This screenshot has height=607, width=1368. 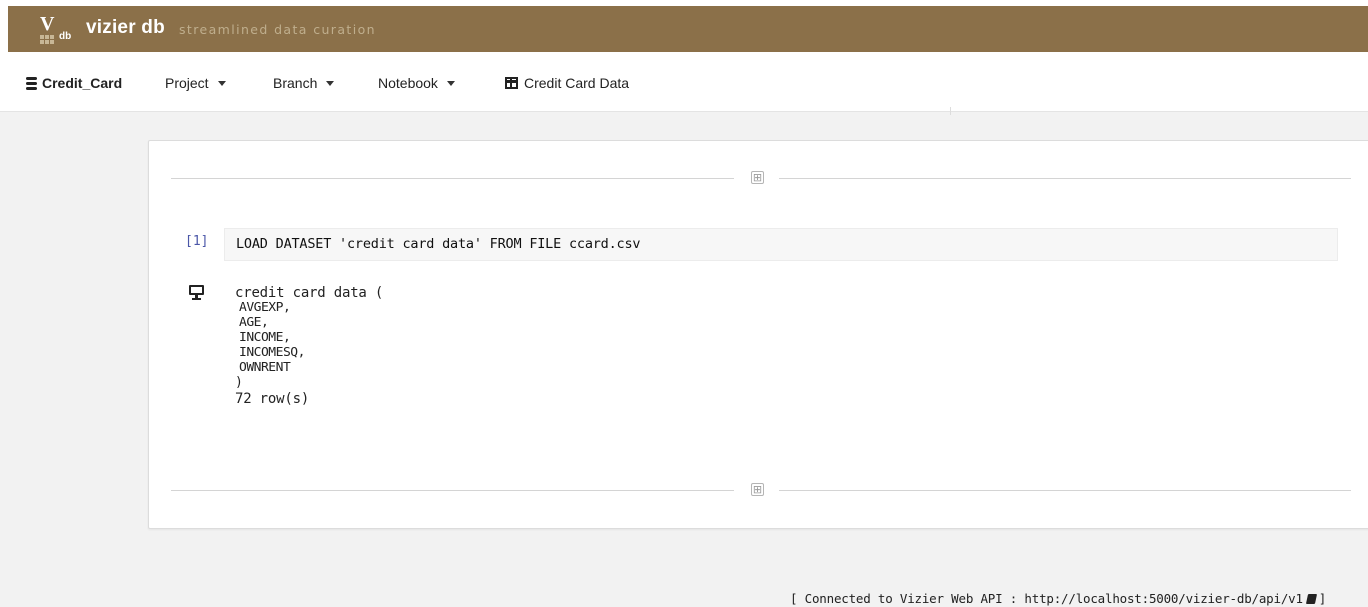 What do you see at coordinates (577, 83) in the screenshot?
I see `dataset-link-label: Credit Card Data` at bounding box center [577, 83].